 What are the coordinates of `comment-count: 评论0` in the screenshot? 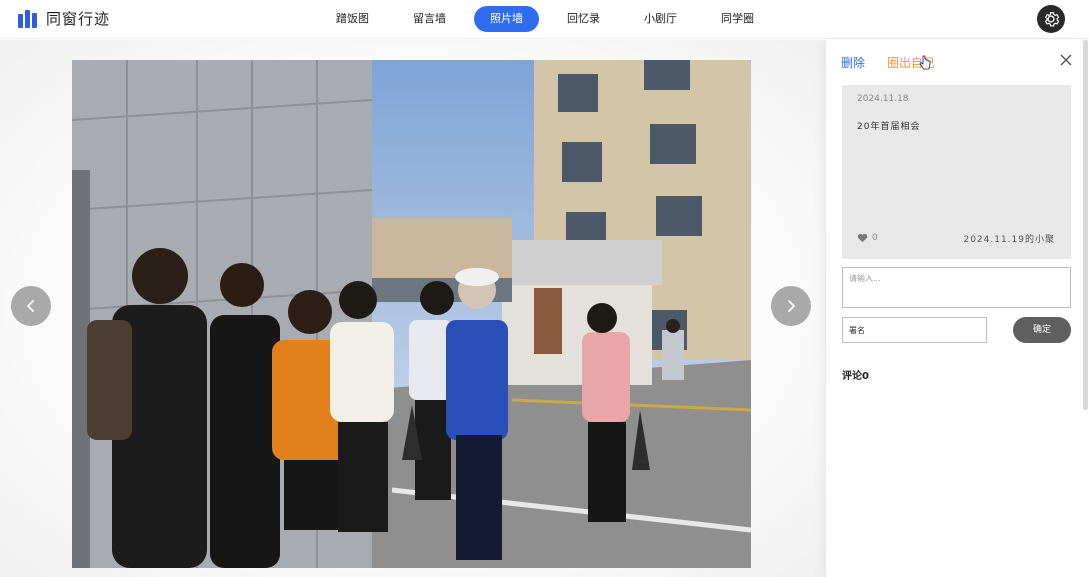 It's located at (855, 376).